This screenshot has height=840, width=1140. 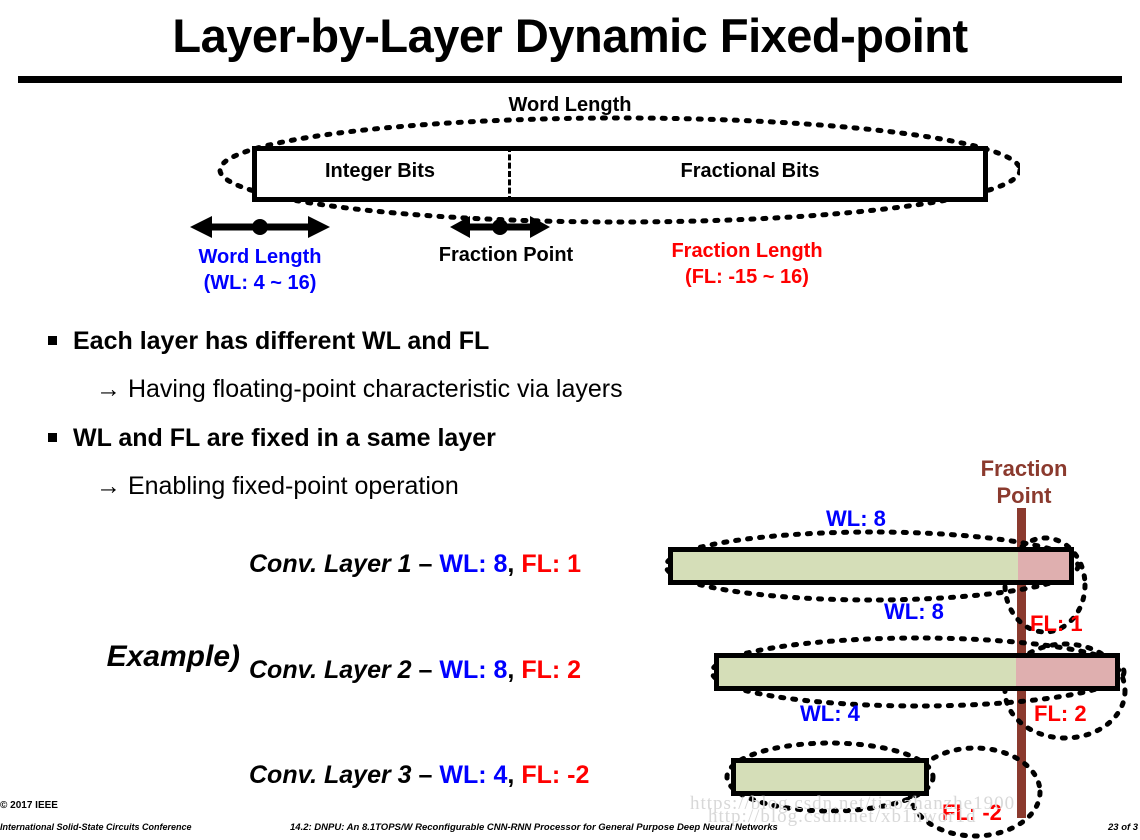 I want to click on bar-1-integer-part, so click(x=845, y=566).